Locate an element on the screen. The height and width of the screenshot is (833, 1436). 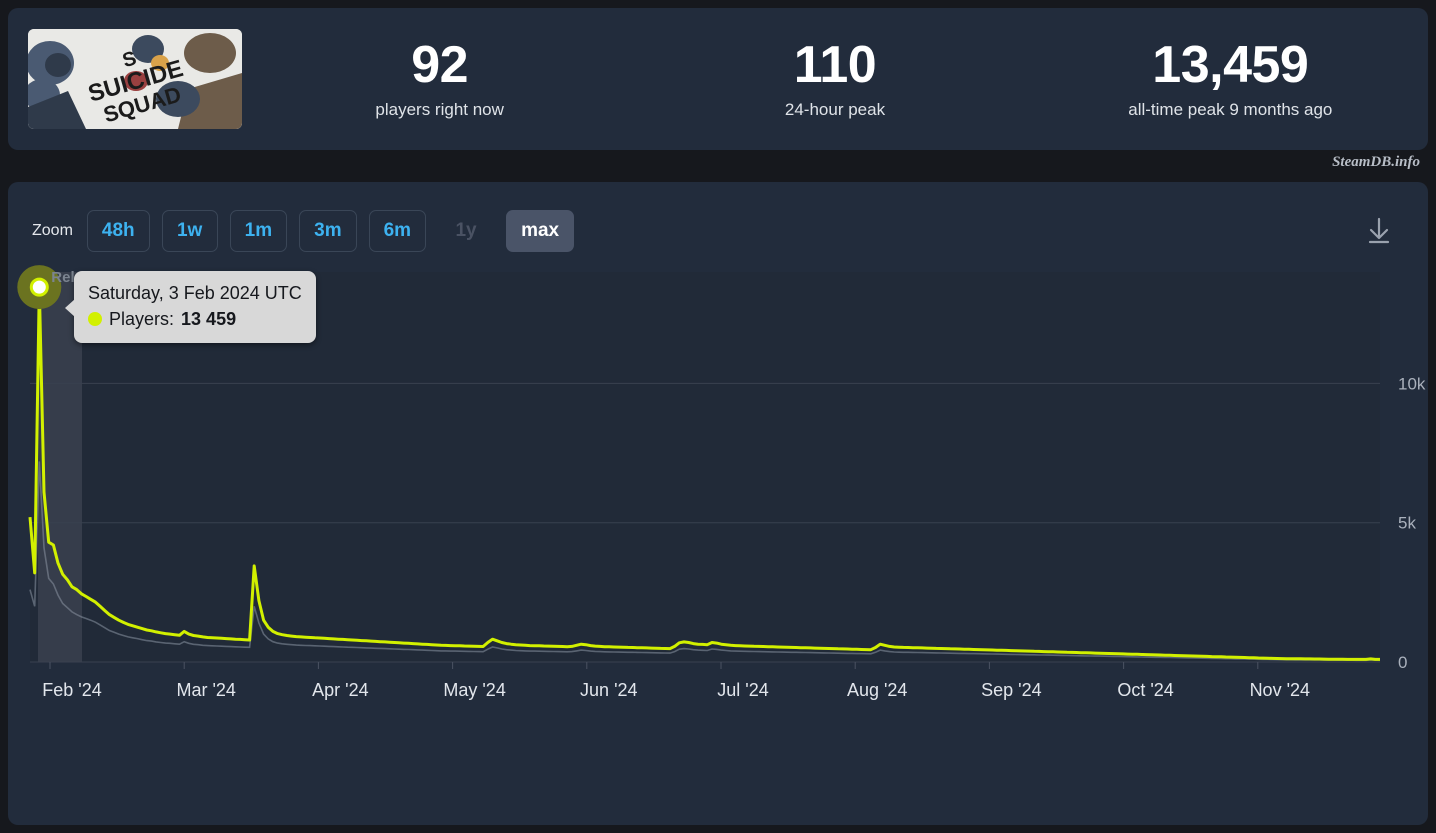
x-axis-label: Feb '24 is located at coordinates (71, 690).